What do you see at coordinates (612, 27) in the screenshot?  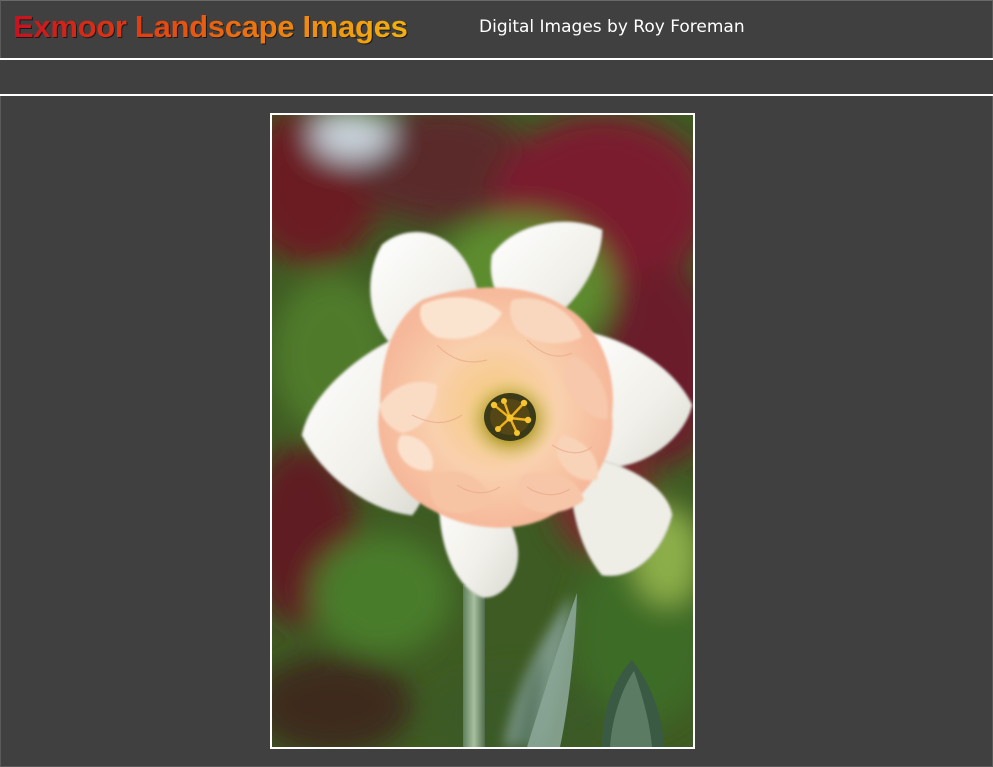 I see `site-subtitle: Digital Images by Roy Foreman` at bounding box center [612, 27].